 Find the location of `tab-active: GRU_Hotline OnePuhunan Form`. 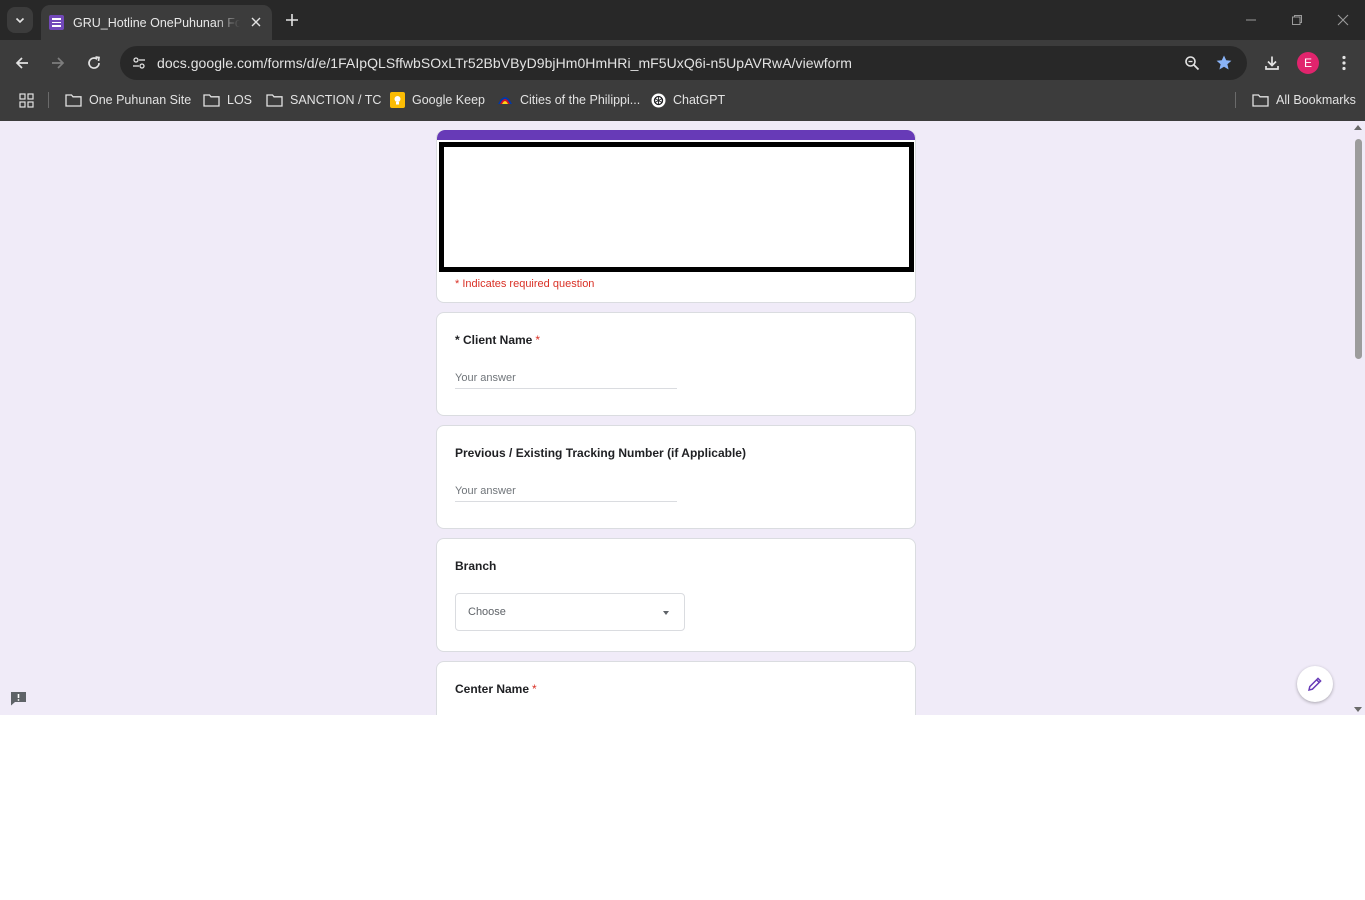

tab-active: GRU_Hotline OnePuhunan Form is located at coordinates (156, 22).